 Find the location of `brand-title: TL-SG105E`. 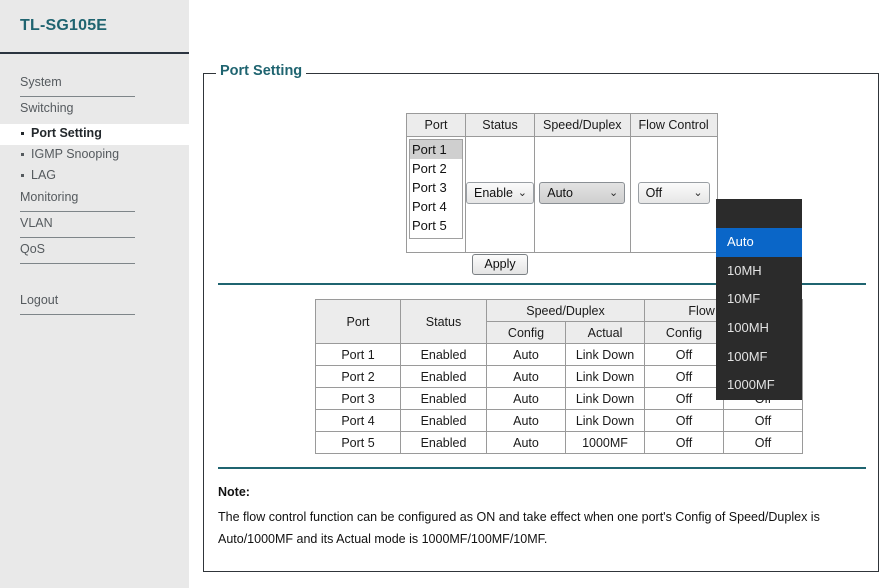

brand-title: TL-SG105E is located at coordinates (64, 25).